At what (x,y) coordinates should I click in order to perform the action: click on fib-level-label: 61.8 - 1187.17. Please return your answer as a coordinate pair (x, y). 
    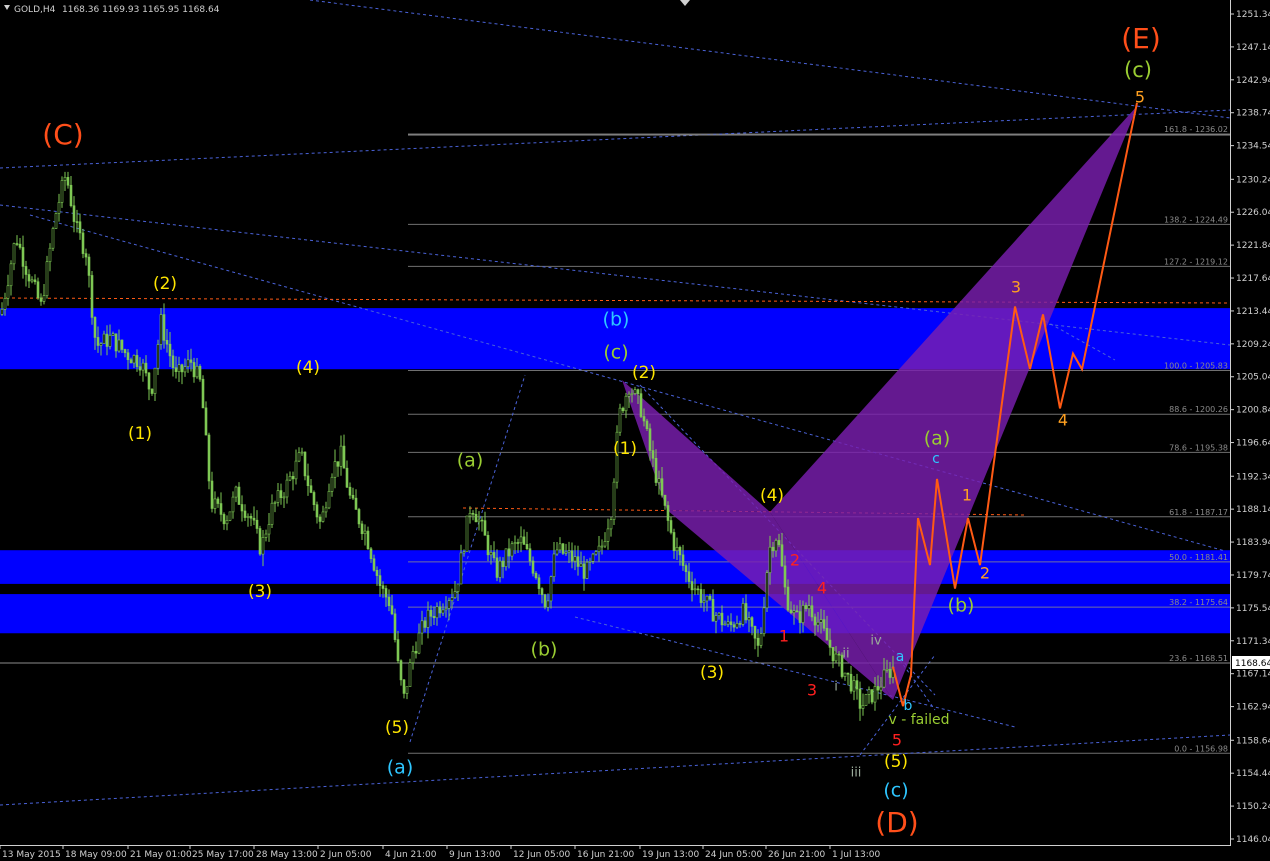
    Looking at the image, I should click on (1198, 512).